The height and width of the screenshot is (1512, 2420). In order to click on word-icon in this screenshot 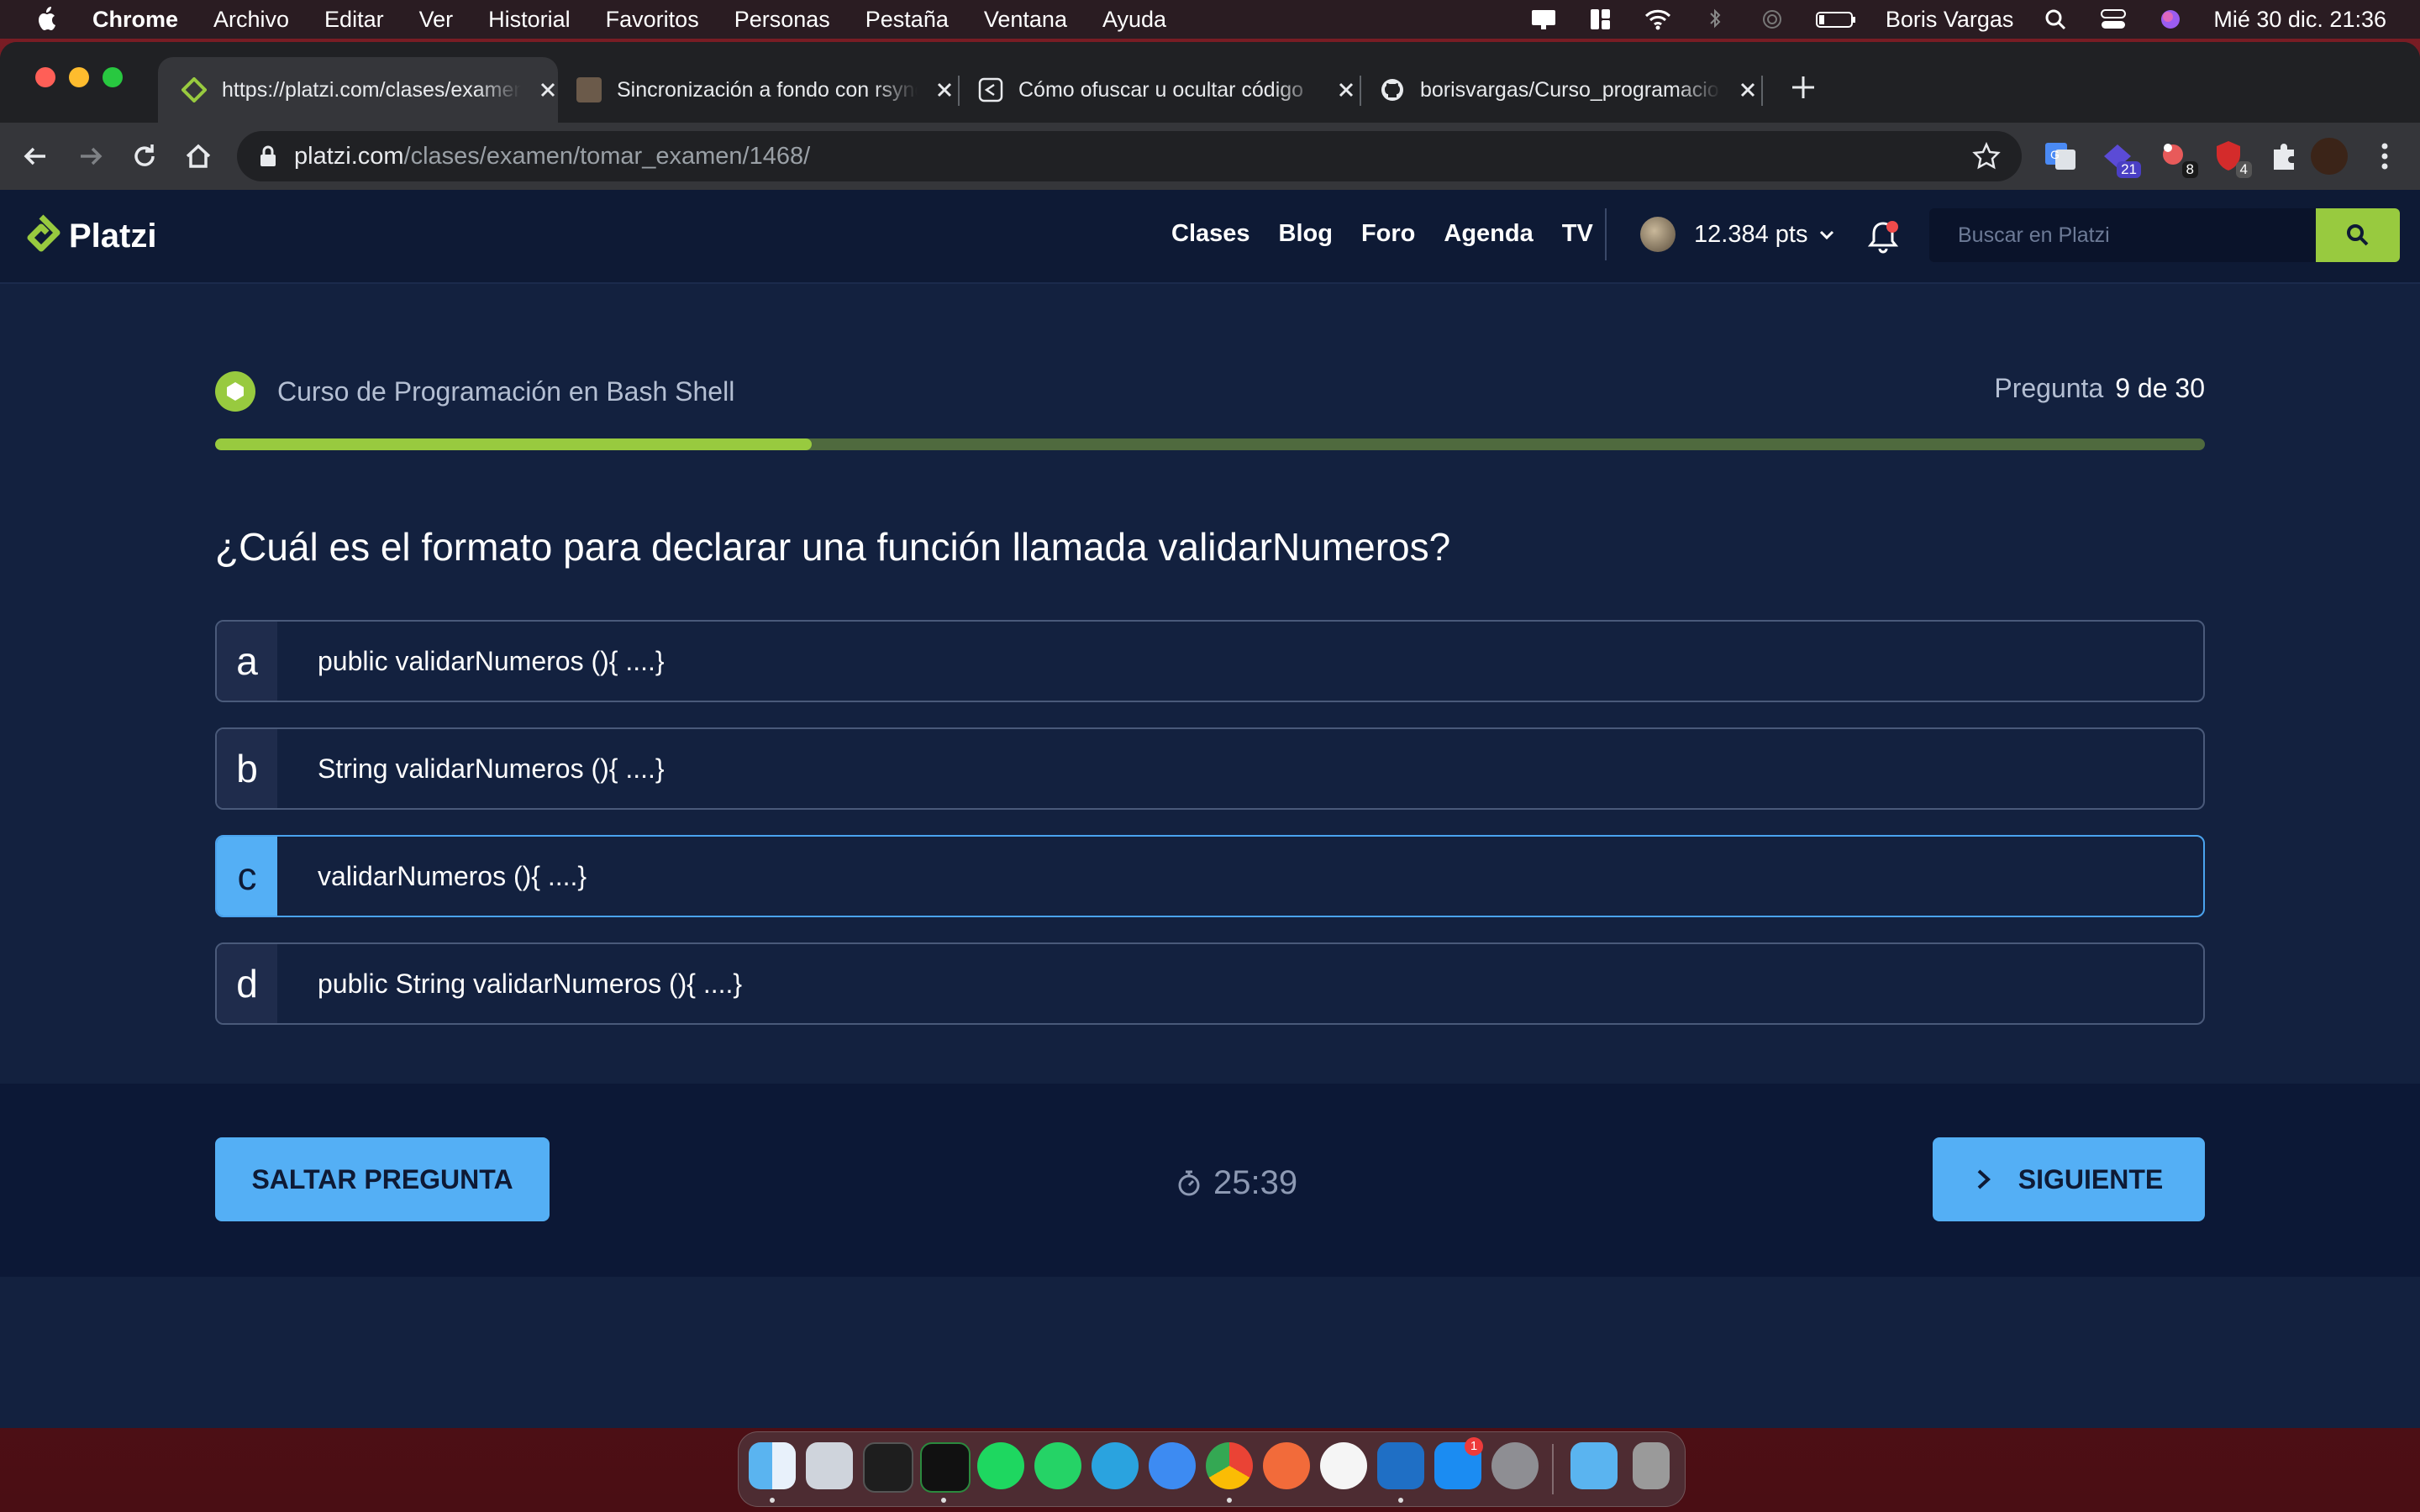, I will do `click(1344, 1465)`.